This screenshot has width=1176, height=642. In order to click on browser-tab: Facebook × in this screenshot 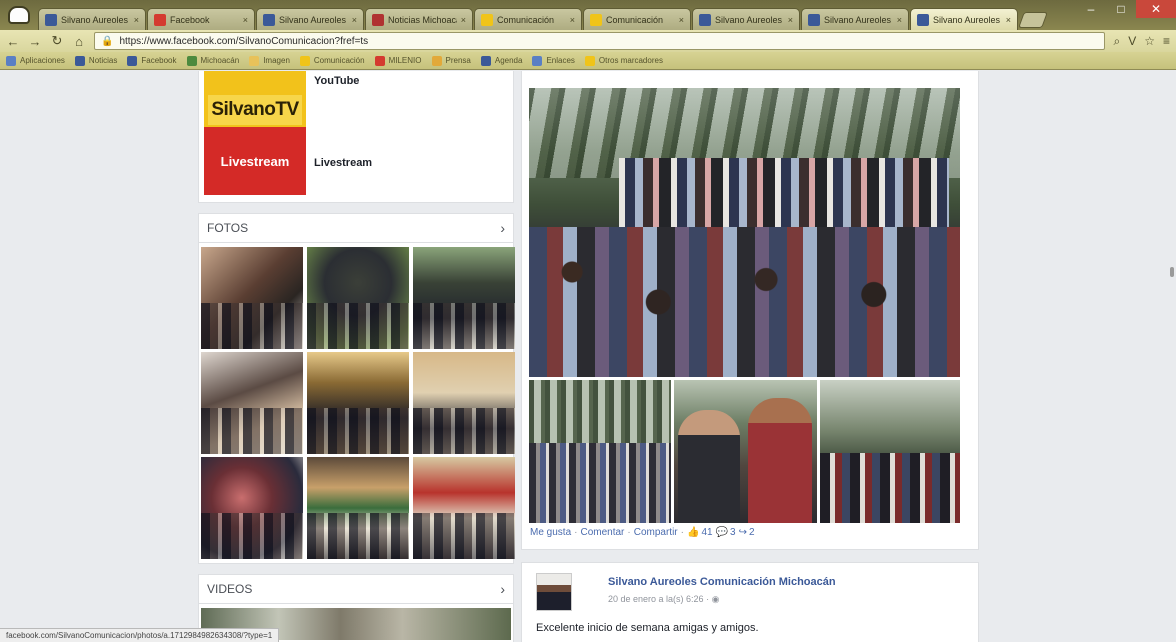, I will do `click(201, 19)`.